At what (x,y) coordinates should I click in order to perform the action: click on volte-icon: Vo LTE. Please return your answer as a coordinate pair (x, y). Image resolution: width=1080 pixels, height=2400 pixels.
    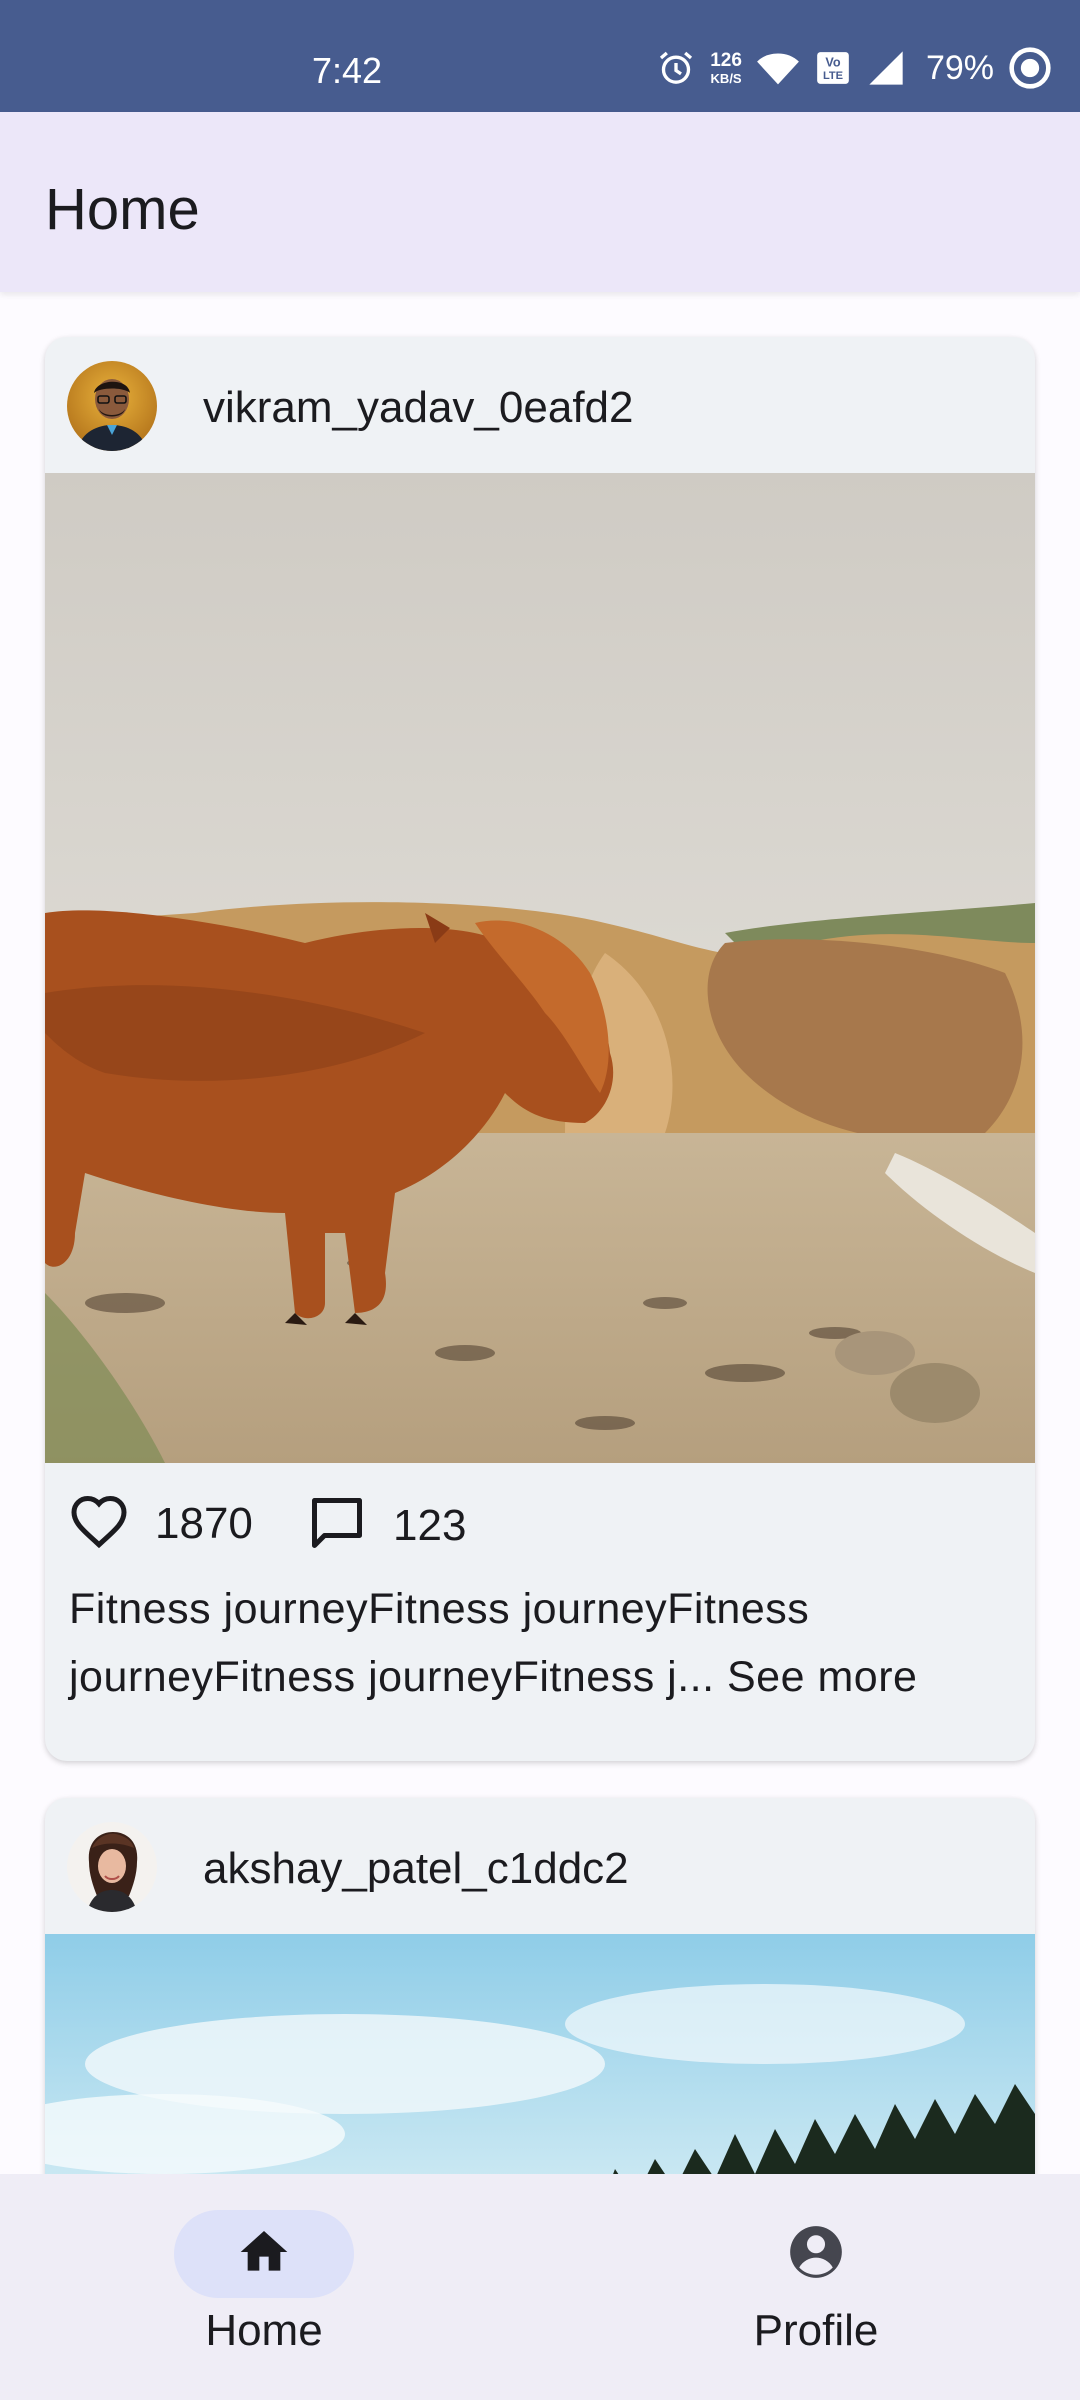
    Looking at the image, I should click on (833, 68).